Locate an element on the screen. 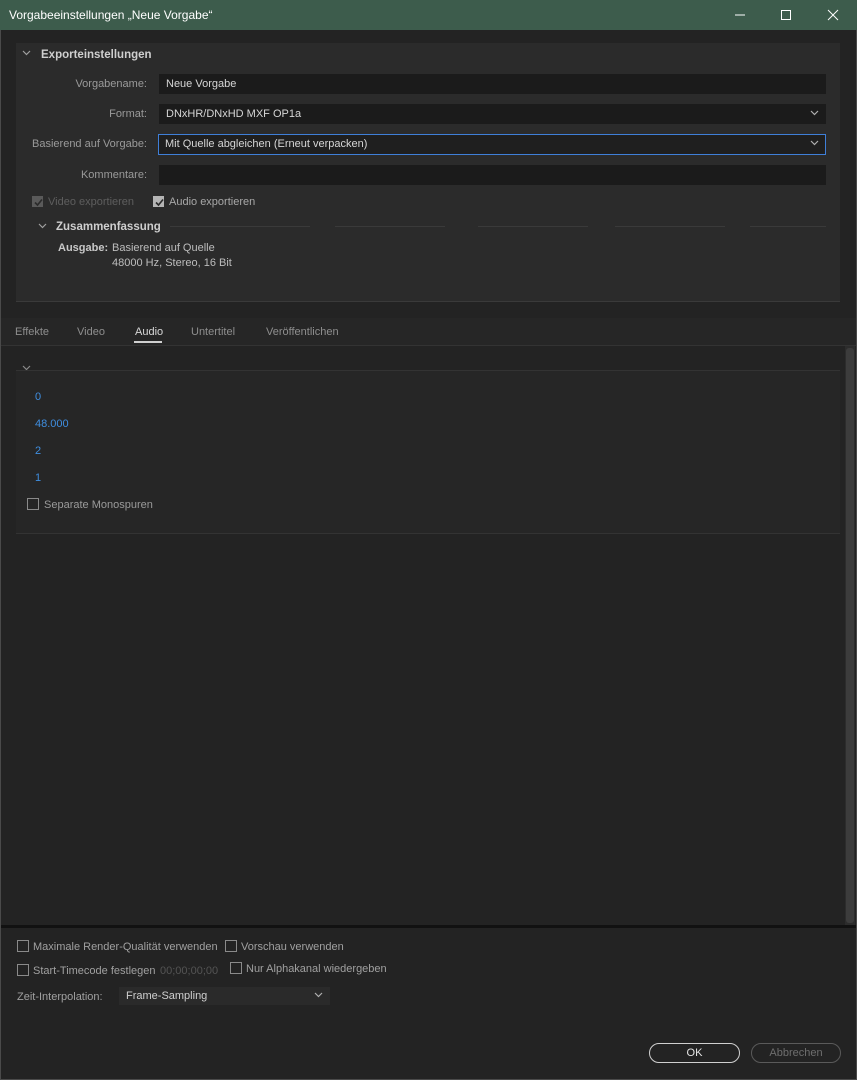 The height and width of the screenshot is (1080, 857). time-interpolation-value: Frame-Sampling is located at coordinates (167, 996).